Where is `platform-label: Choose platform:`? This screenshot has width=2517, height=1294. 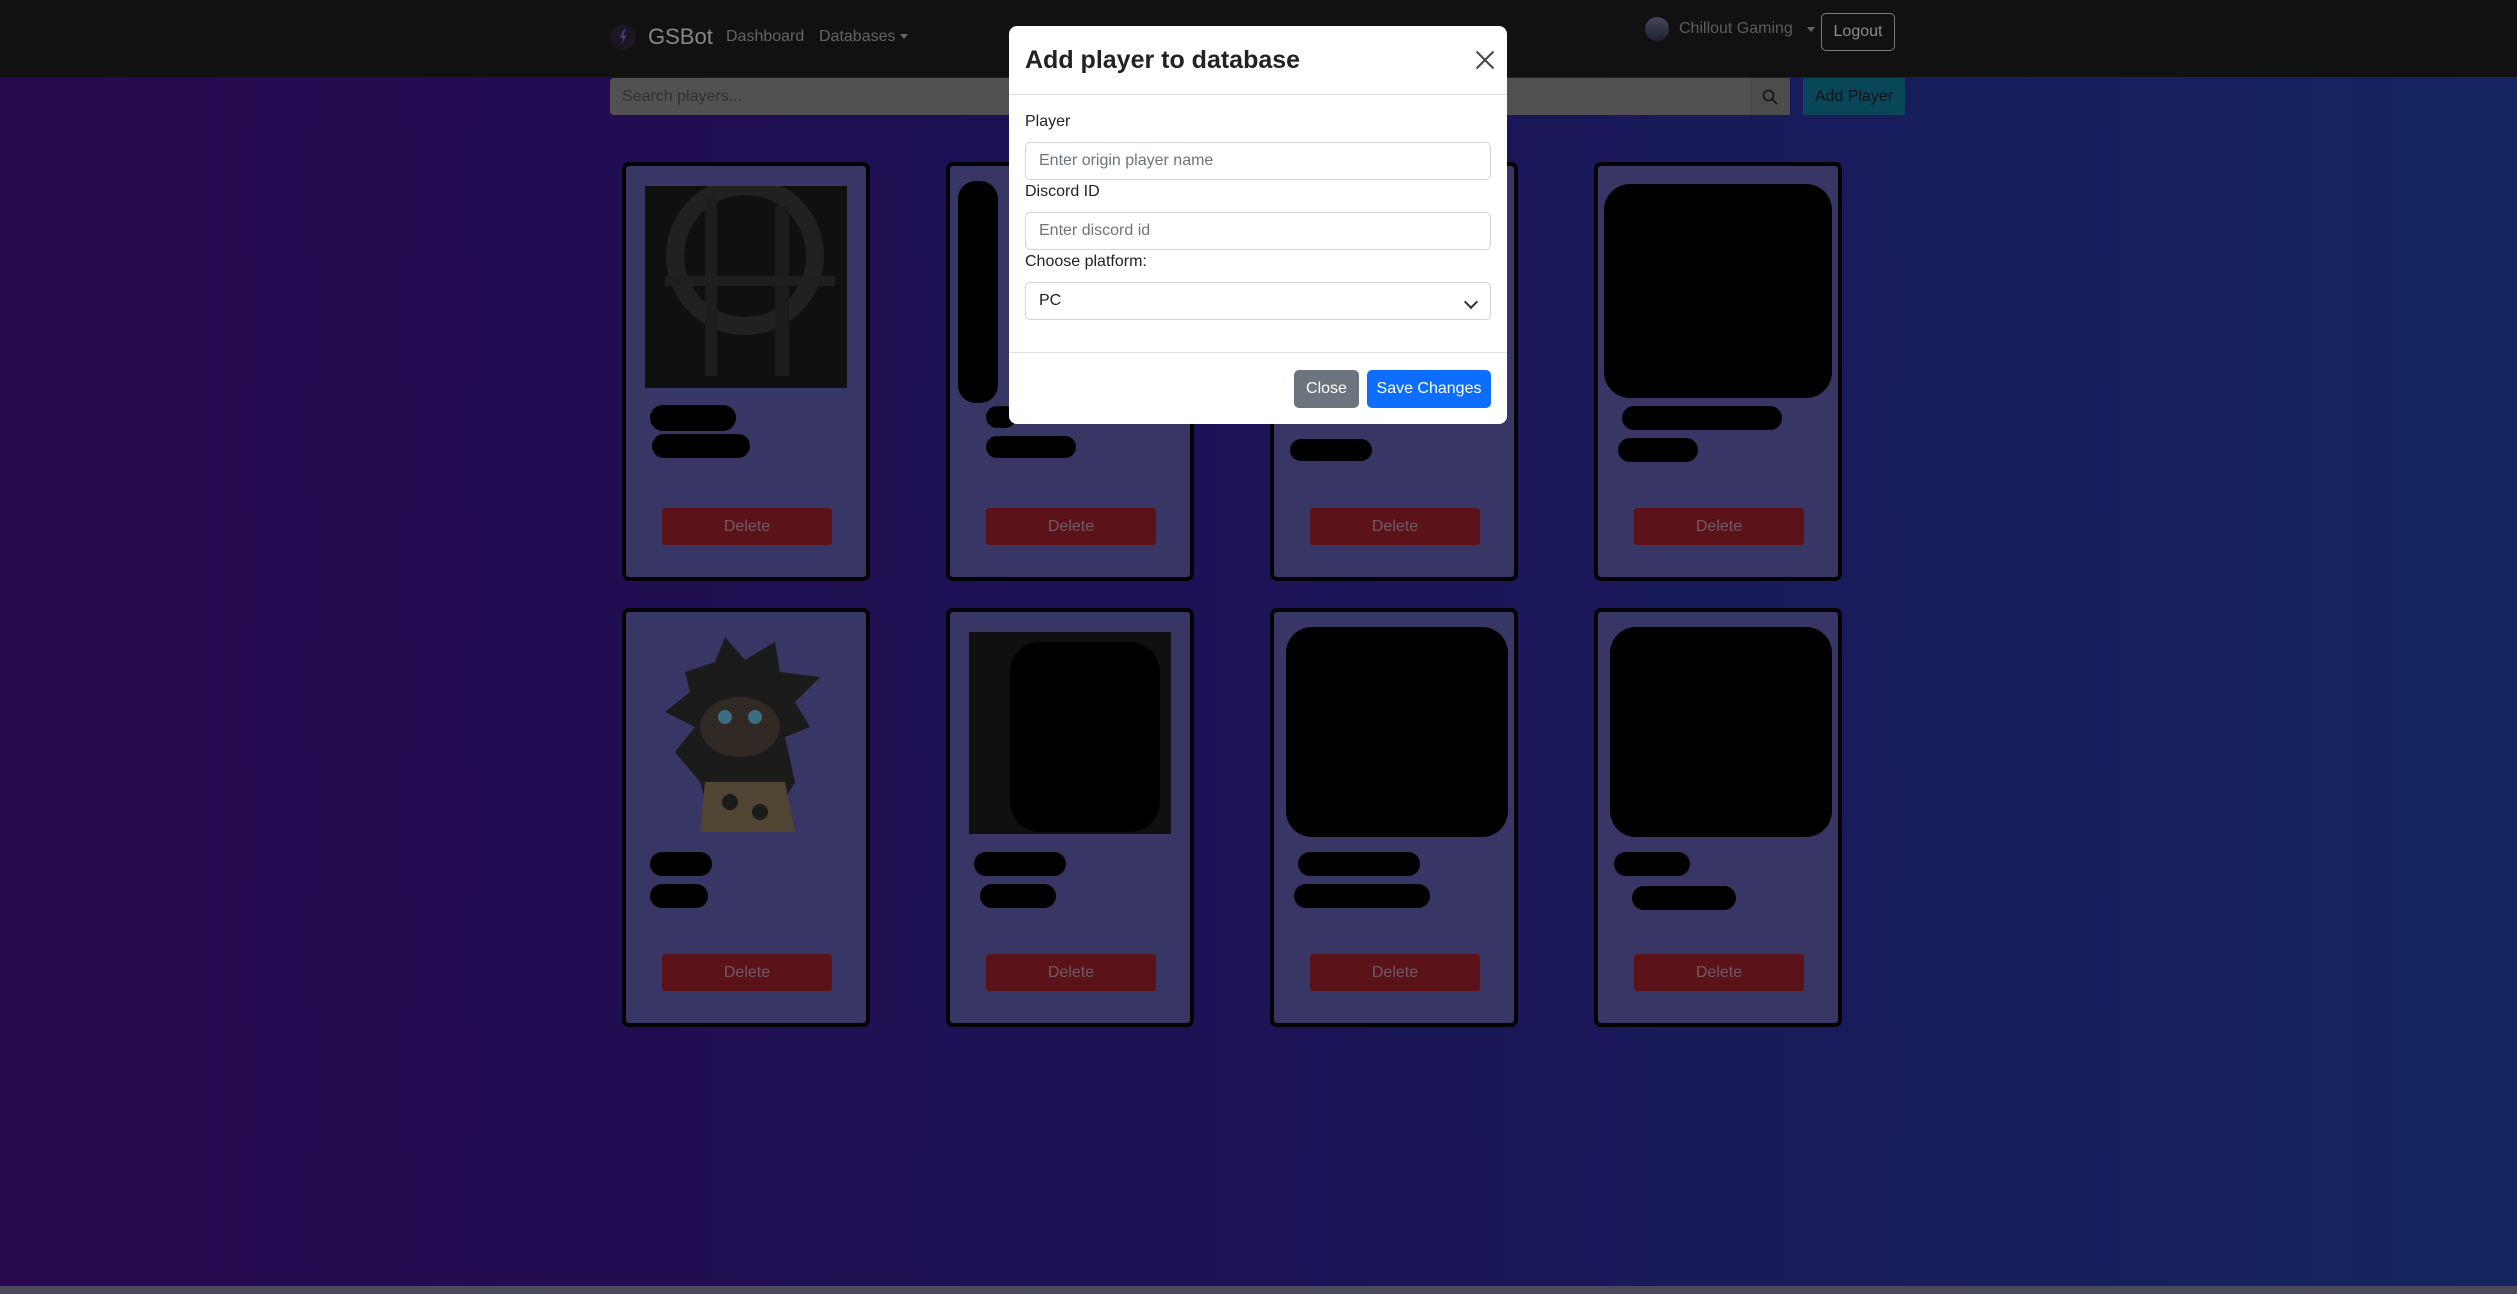
platform-label: Choose platform: is located at coordinates (1086, 261).